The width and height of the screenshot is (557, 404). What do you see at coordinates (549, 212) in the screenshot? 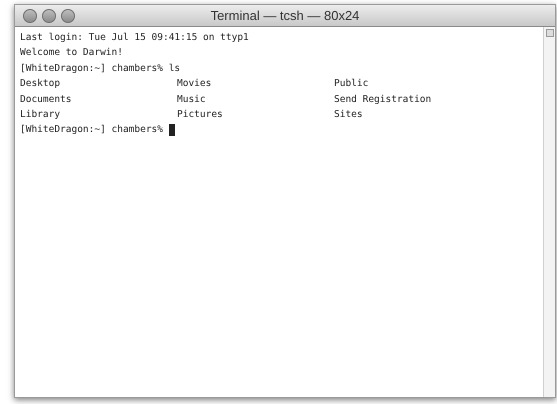
I see `scrollbar` at bounding box center [549, 212].